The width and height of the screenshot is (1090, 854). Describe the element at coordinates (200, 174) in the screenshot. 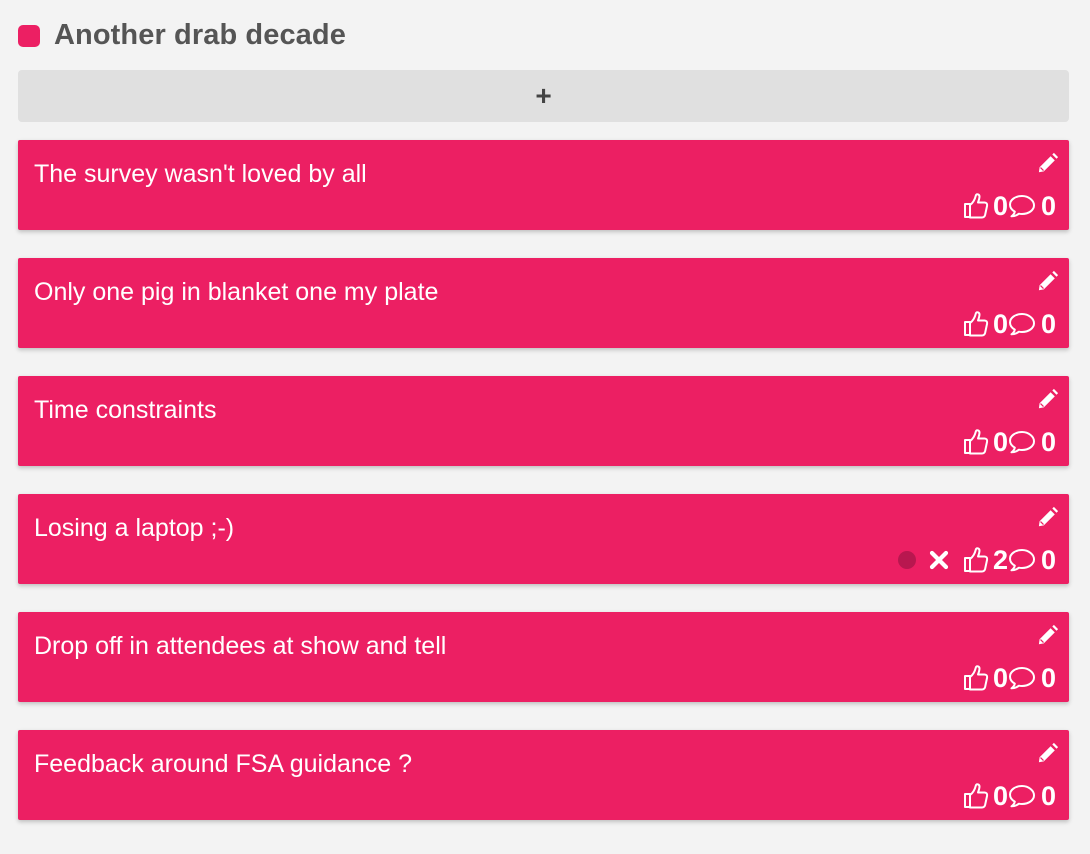

I see `card-text: The survey wasn't loved by all` at that location.